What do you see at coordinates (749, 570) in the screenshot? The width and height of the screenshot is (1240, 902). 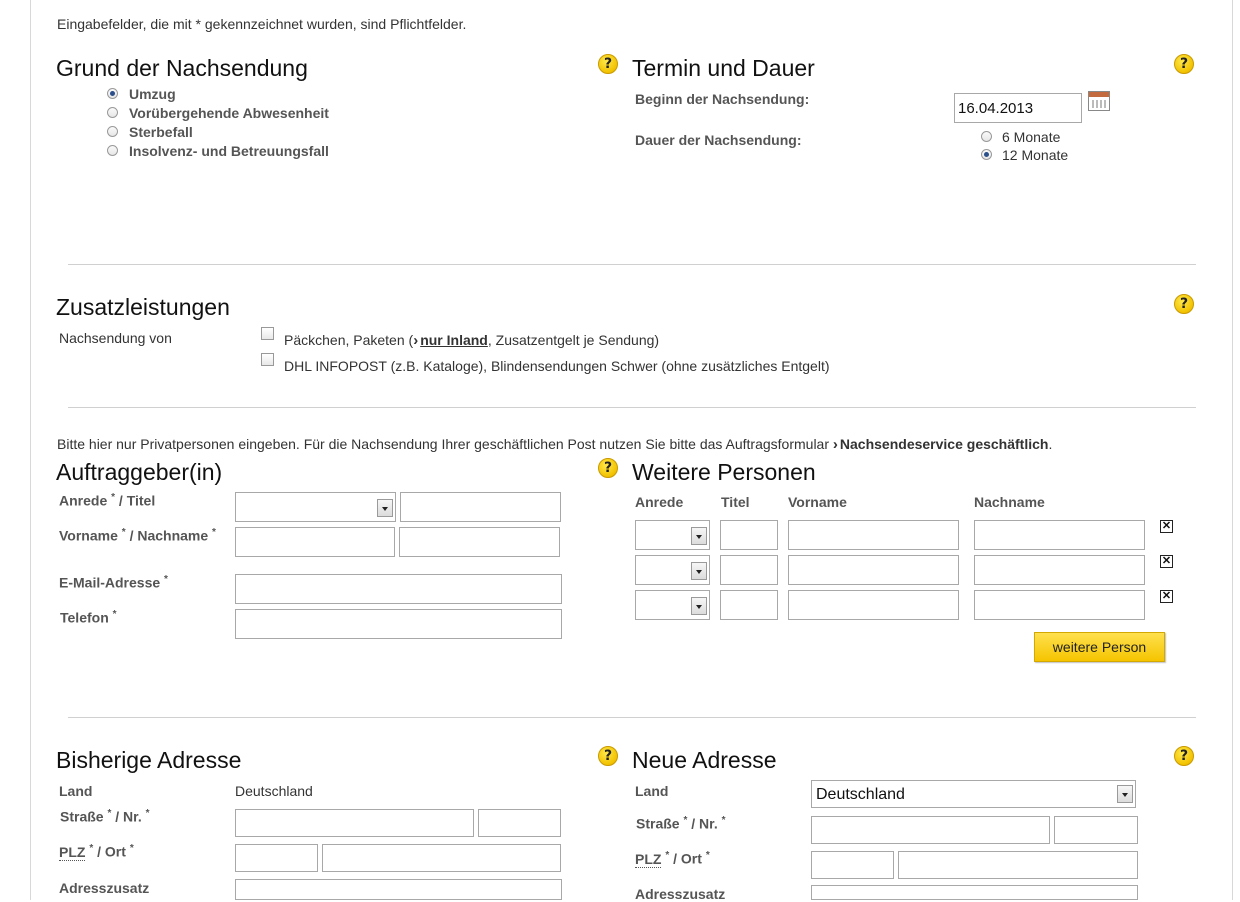 I see `person-2-titel-input` at bounding box center [749, 570].